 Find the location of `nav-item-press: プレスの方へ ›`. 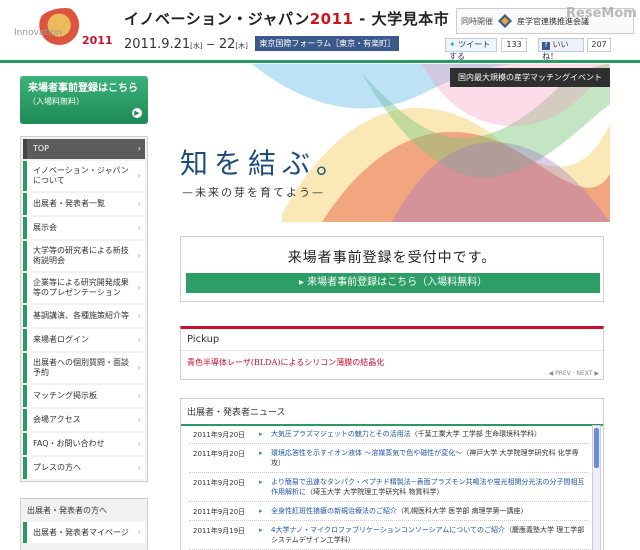

nav-item-press: プレスの方へ › is located at coordinates (84, 468).